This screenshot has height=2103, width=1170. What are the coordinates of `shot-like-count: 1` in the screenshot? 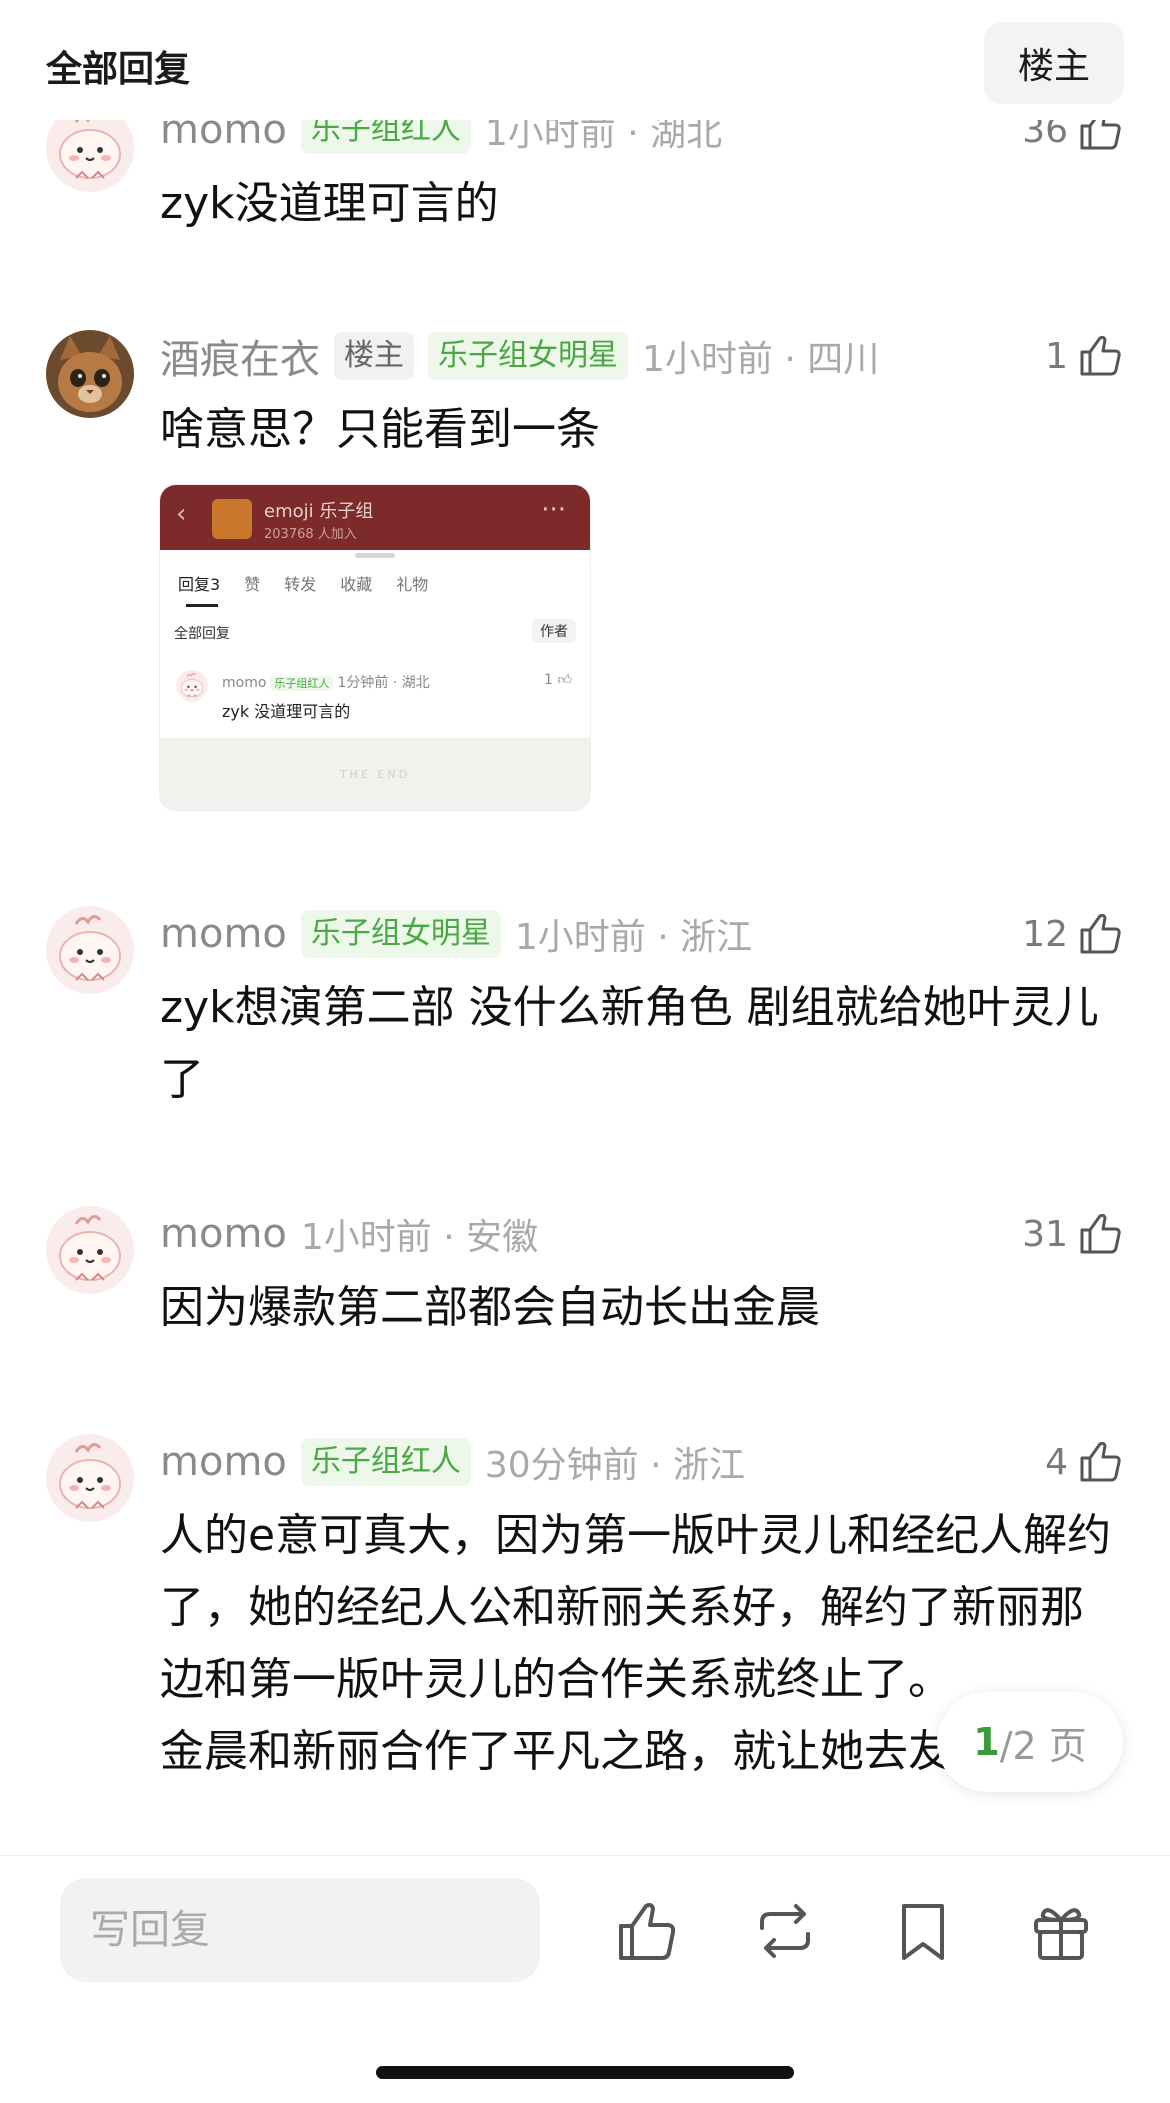 It's located at (548, 680).